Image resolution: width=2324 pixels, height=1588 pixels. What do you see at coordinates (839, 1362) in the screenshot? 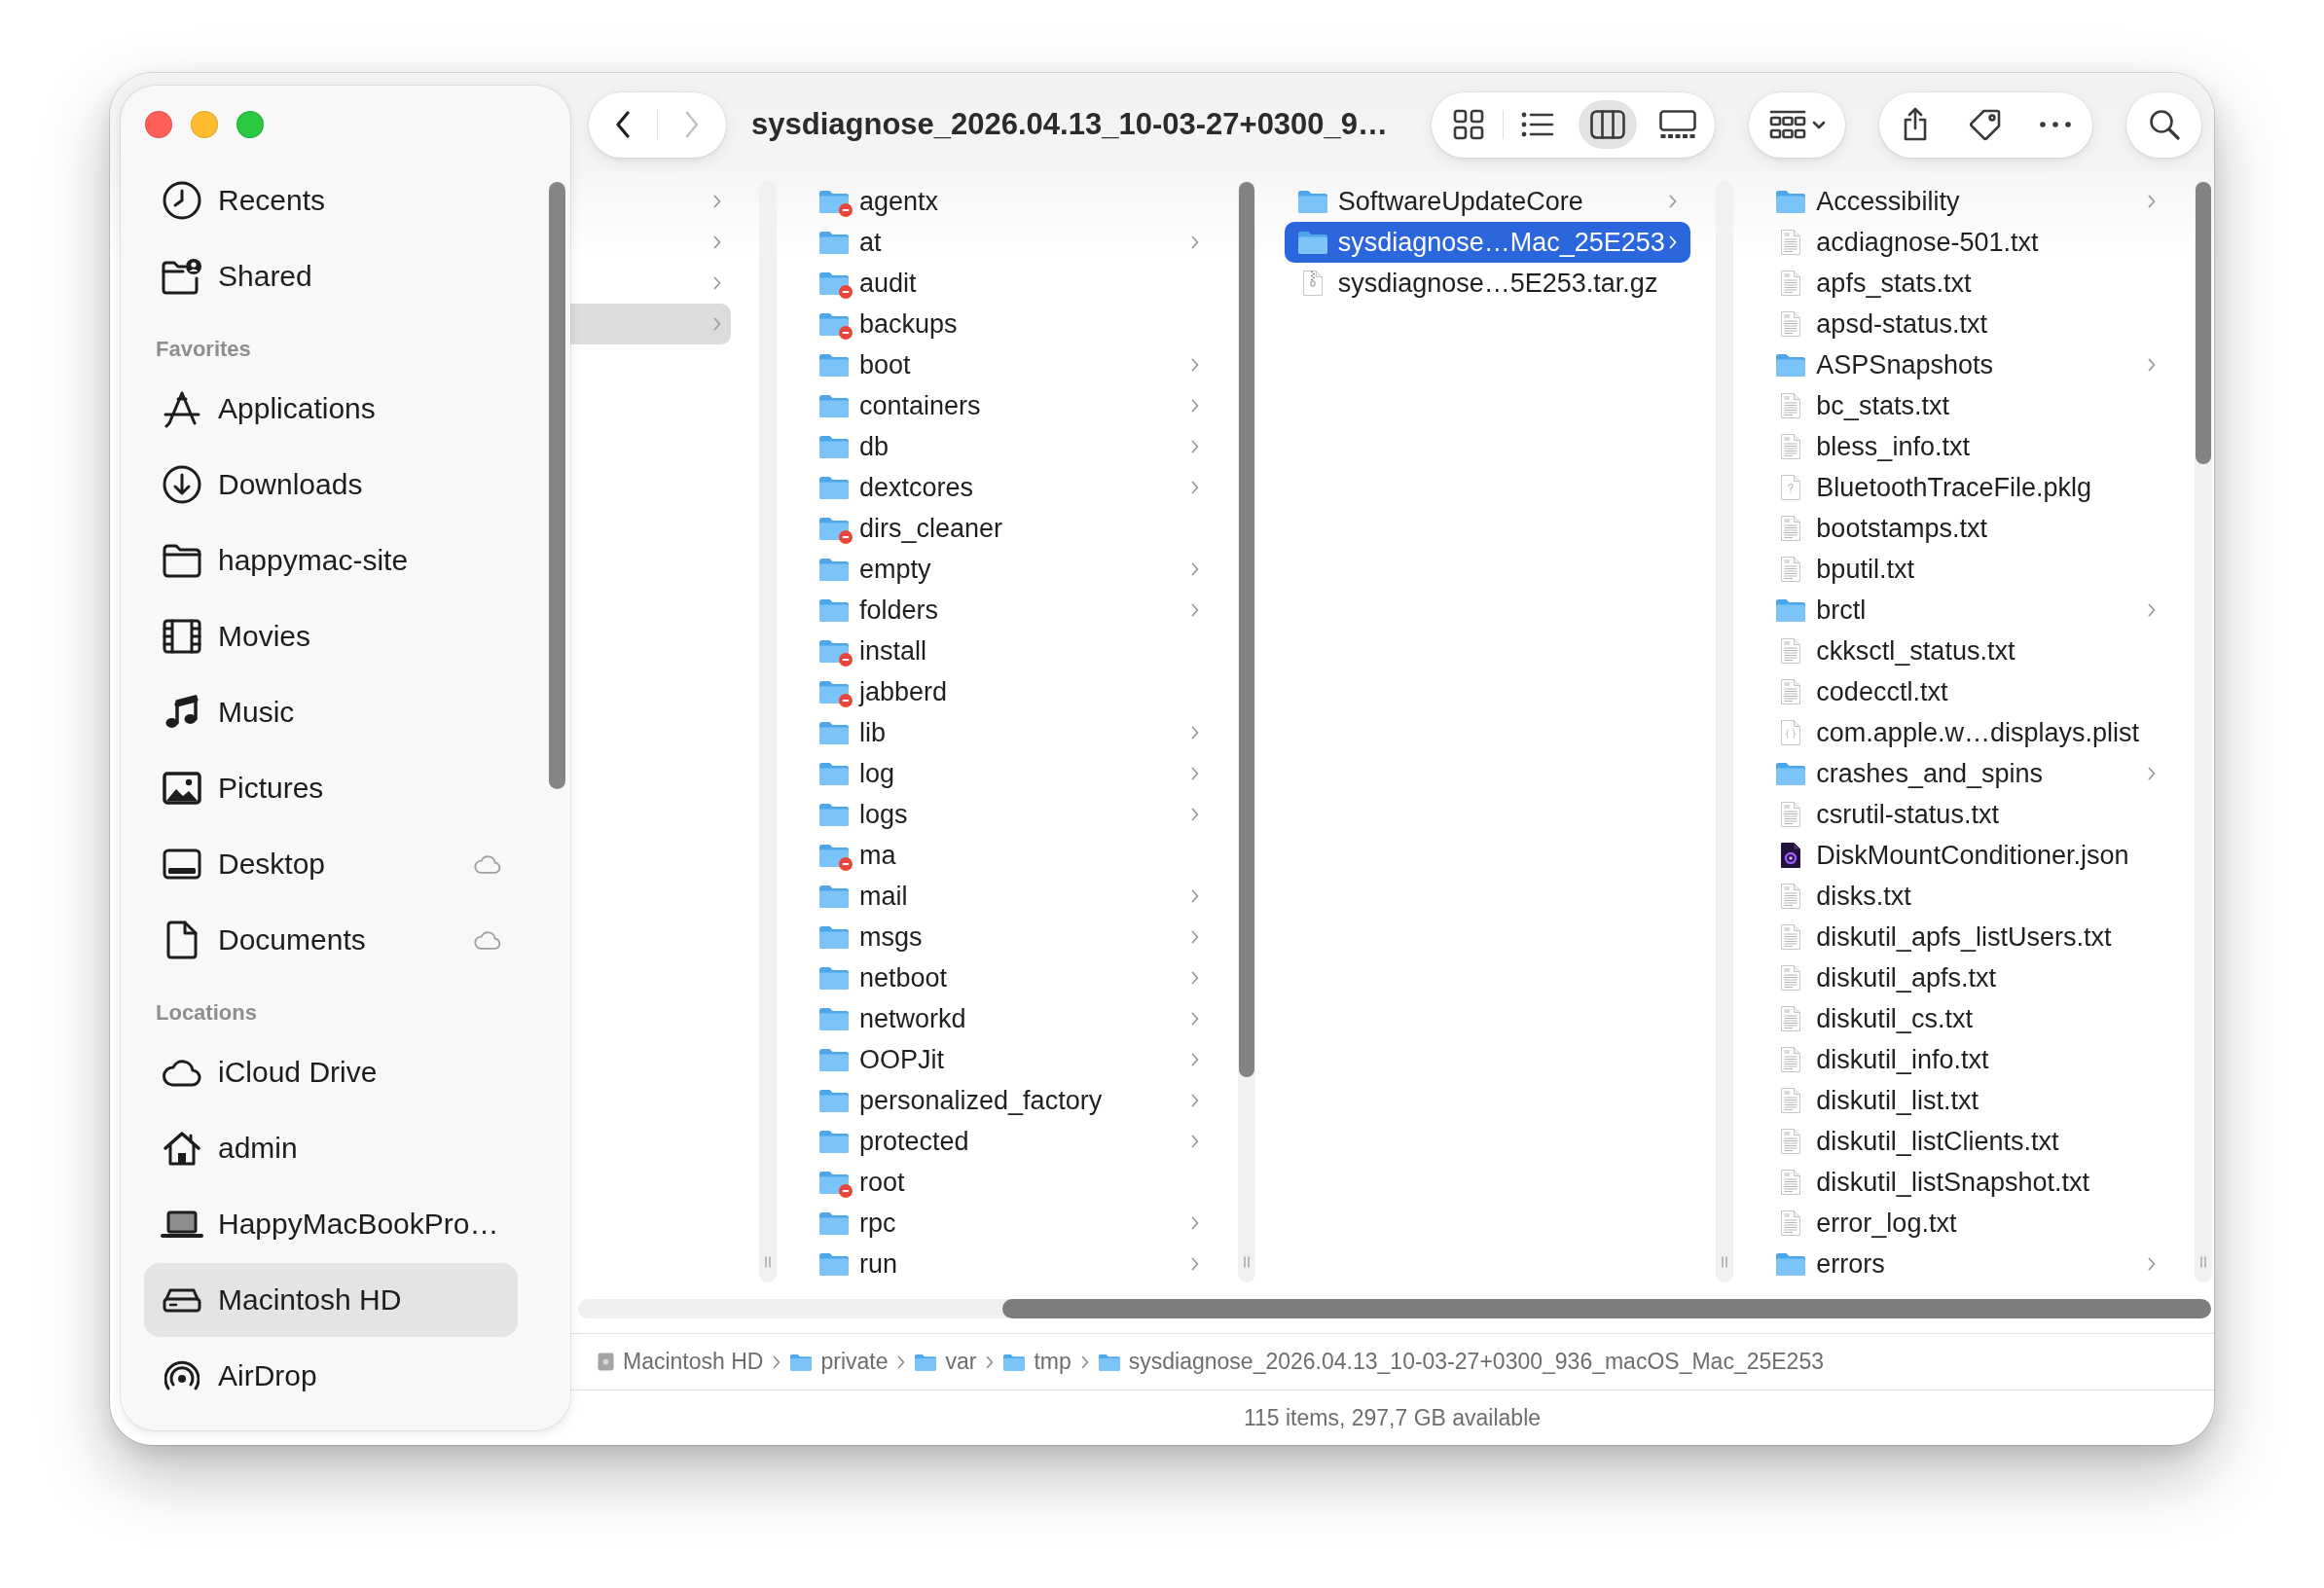
I see `path-item: private` at bounding box center [839, 1362].